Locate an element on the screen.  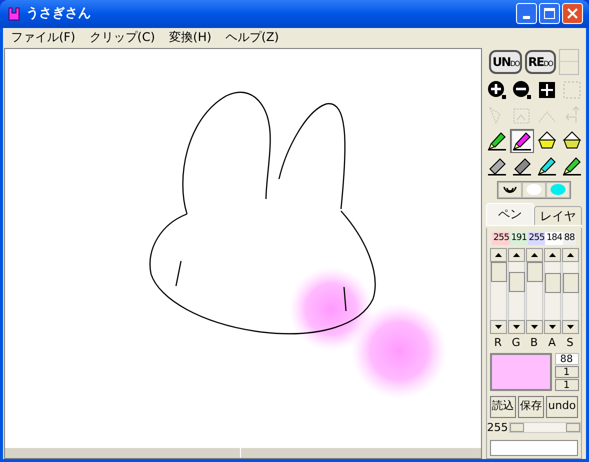
action-button: 保存 is located at coordinates (531, 407).